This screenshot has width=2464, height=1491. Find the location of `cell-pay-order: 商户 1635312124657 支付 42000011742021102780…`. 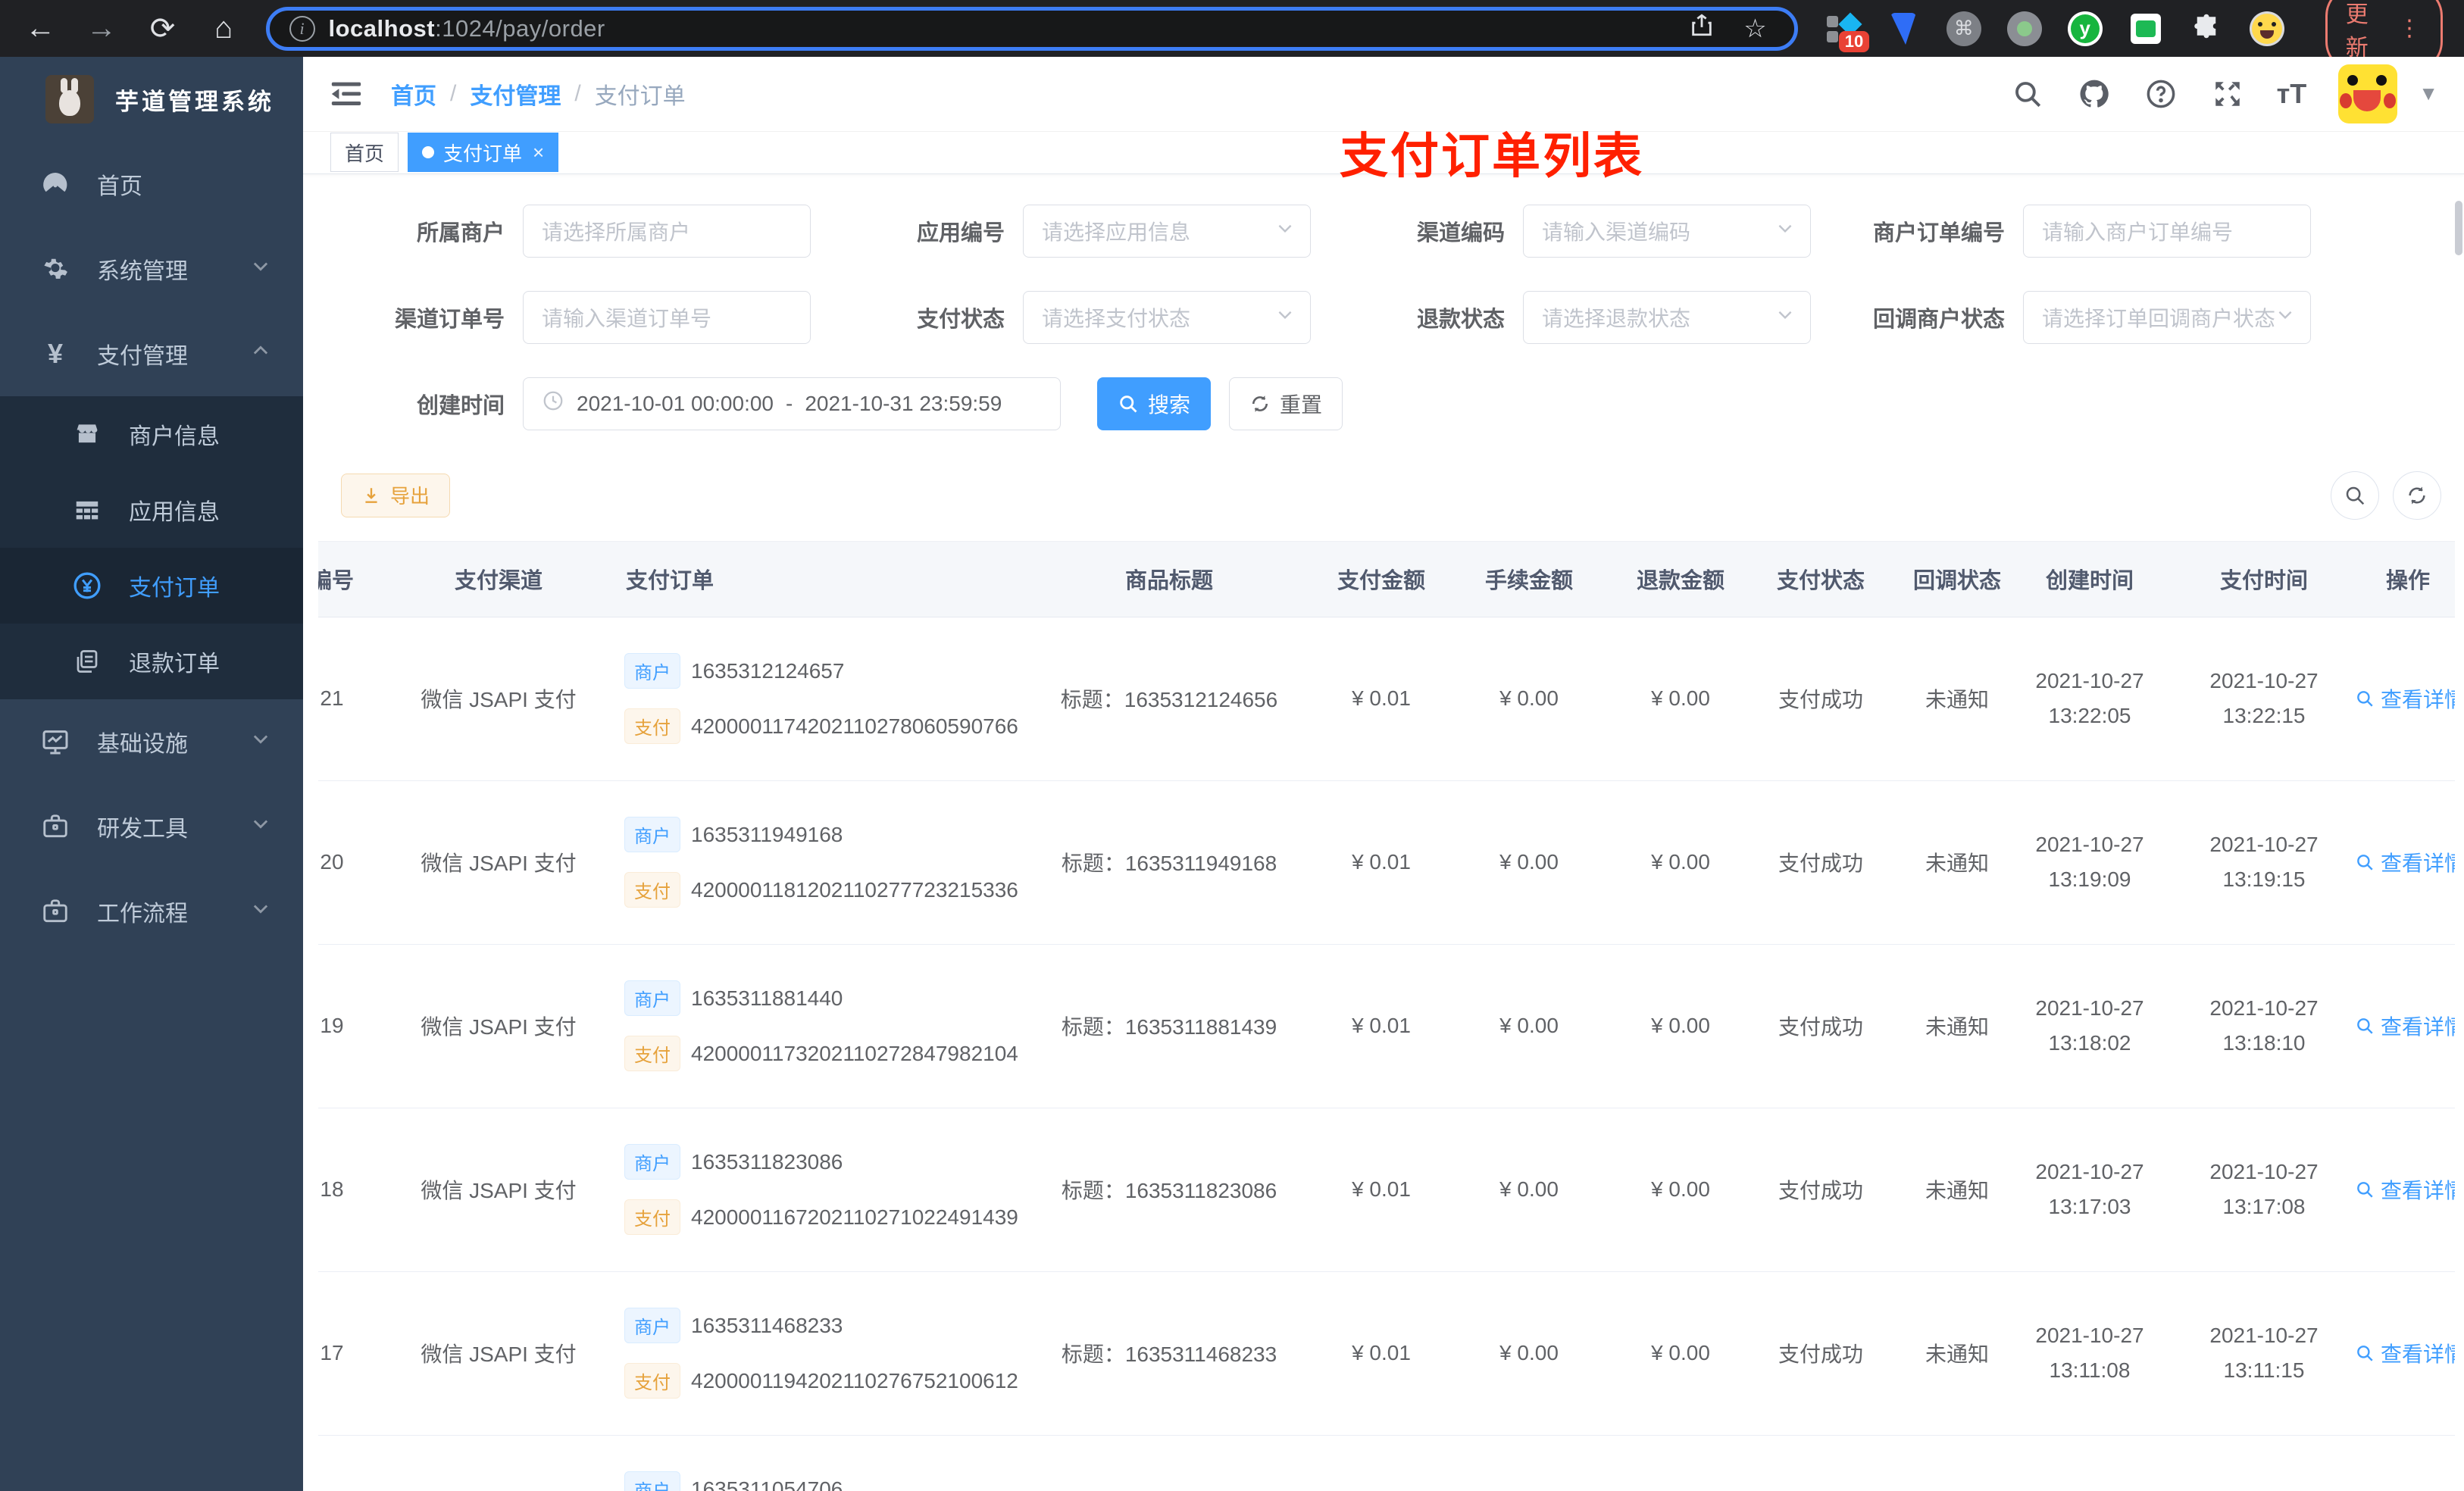

cell-pay-order: 商户 1635312124657 支付 42000011742021102780… is located at coordinates (815, 699).